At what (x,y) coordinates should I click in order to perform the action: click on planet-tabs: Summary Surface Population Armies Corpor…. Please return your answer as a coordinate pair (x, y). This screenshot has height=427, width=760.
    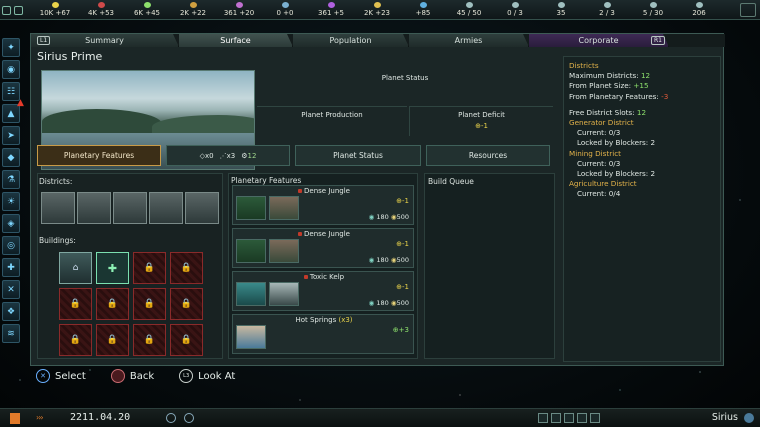
    Looking at the image, I should click on (378, 40).